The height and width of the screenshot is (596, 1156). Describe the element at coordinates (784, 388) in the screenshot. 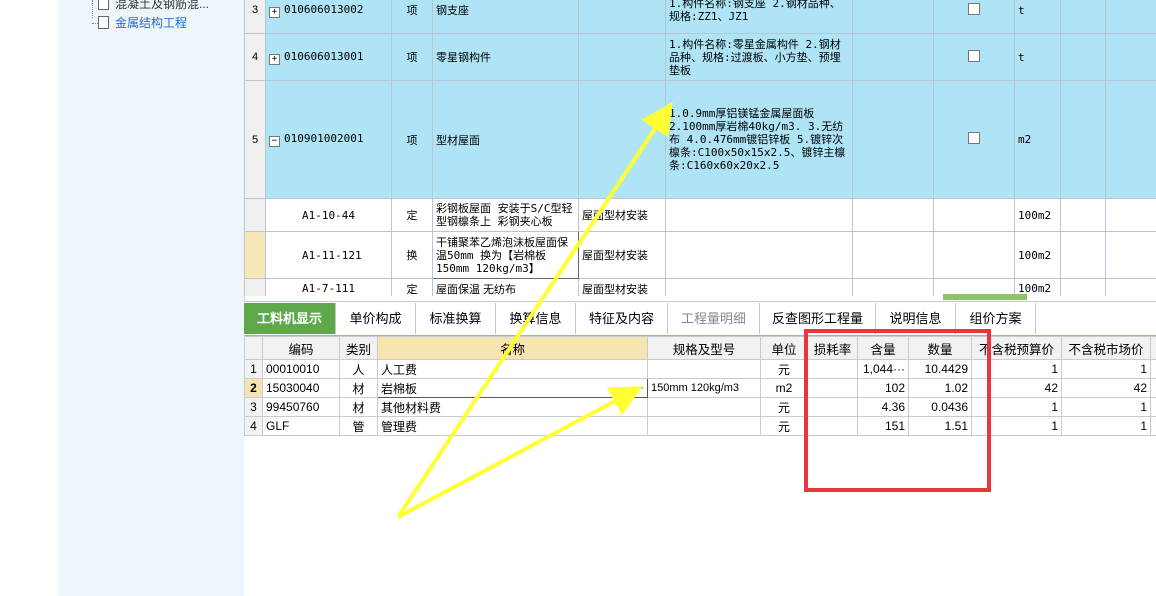

I see `resource-unit: m2` at that location.